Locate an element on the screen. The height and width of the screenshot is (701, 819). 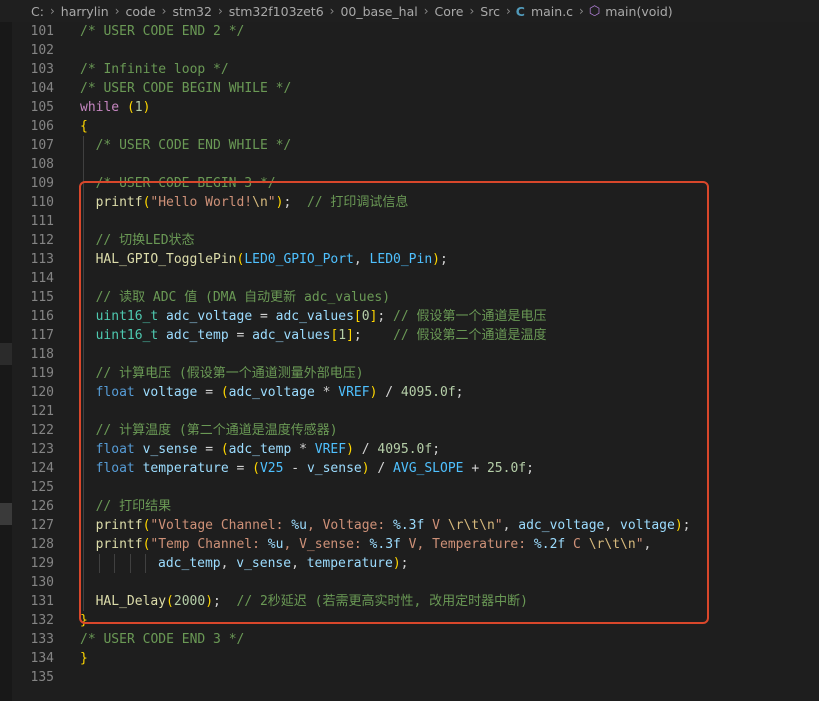
code-line: 121 is located at coordinates (409, 411).